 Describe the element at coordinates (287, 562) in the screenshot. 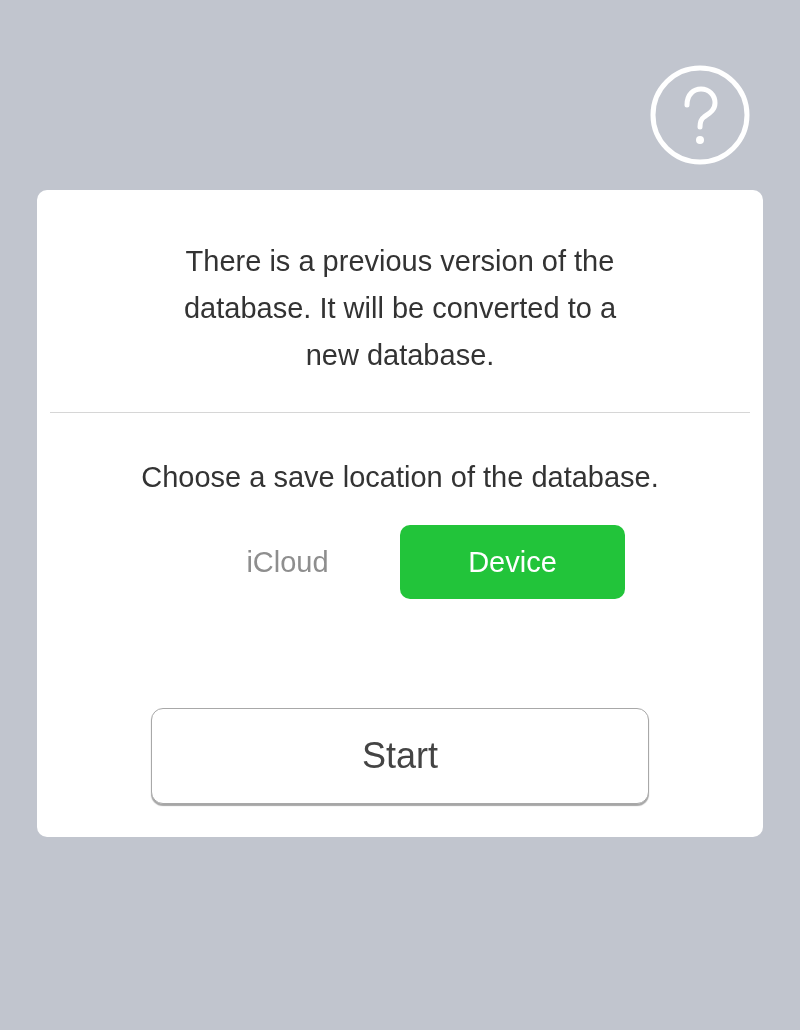

I see `location-option: iCloud` at that location.